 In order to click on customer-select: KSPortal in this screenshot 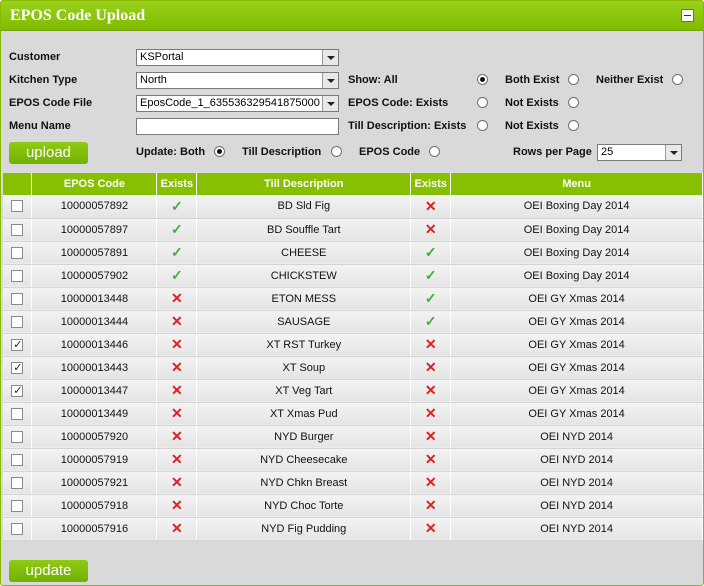, I will do `click(237, 57)`.